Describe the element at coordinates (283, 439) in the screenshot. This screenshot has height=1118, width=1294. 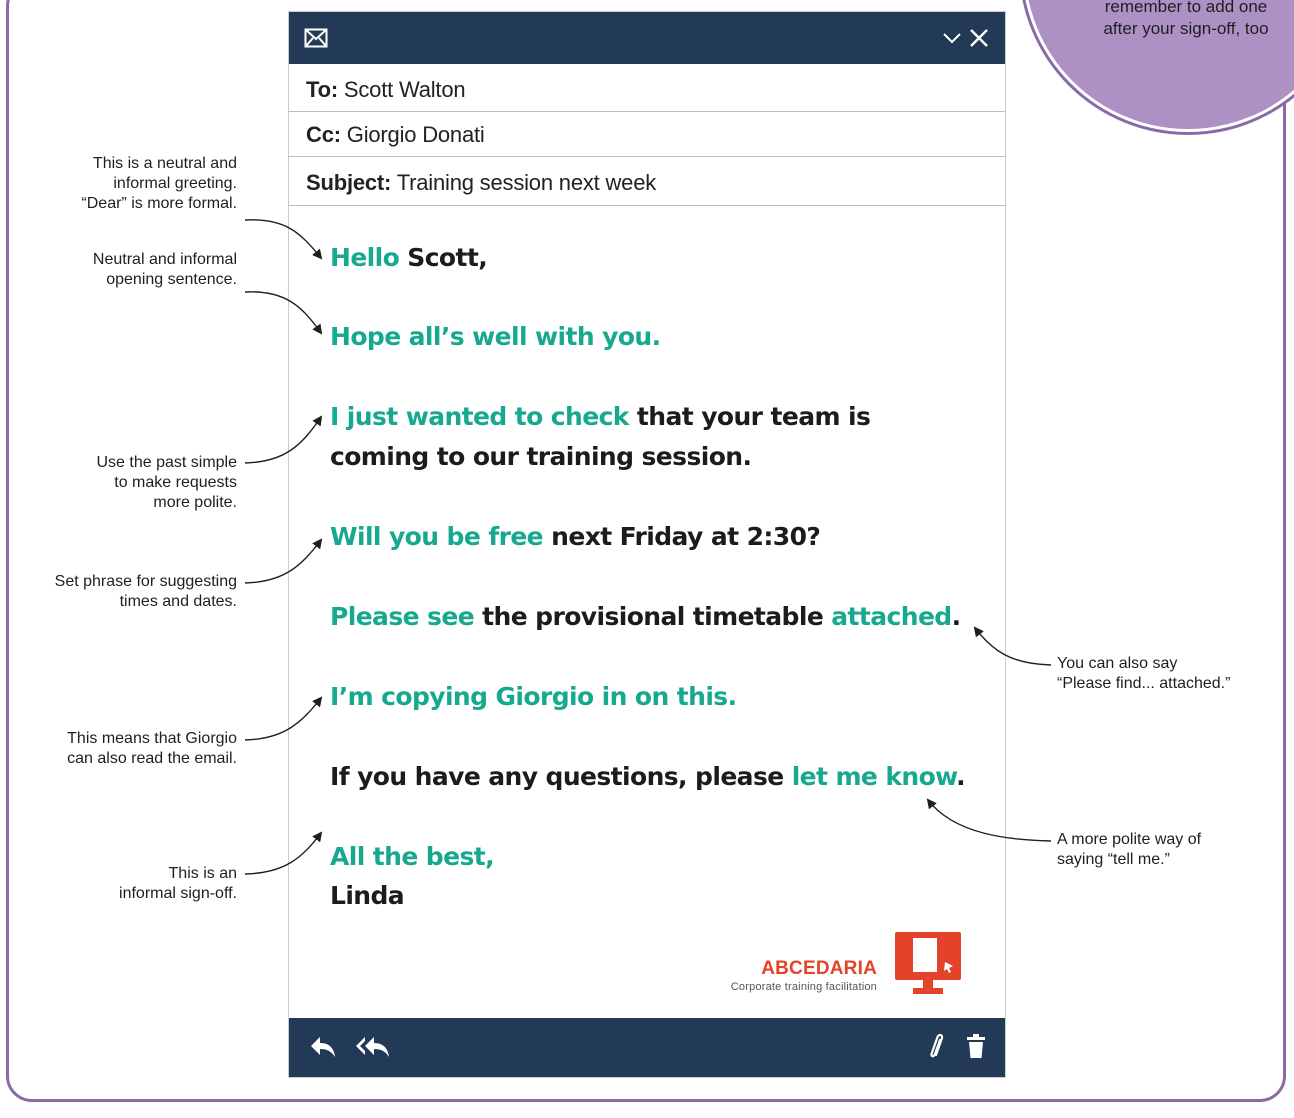
I see `arrow-past-simple` at that location.